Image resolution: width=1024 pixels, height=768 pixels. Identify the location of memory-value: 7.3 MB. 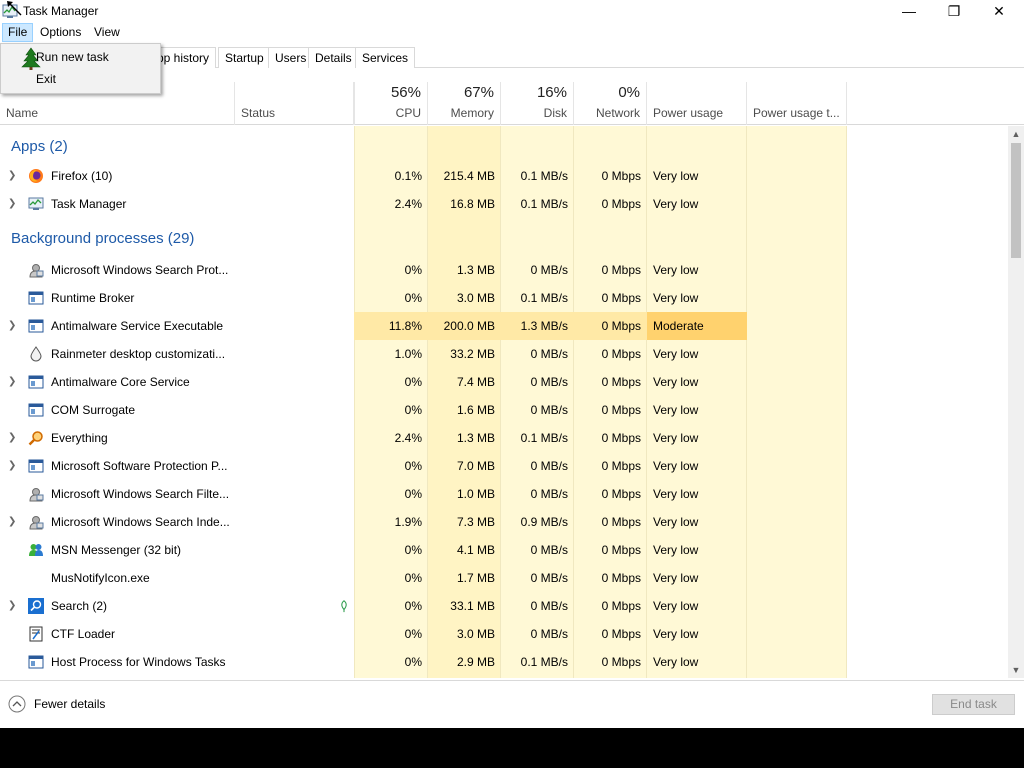
(475, 522).